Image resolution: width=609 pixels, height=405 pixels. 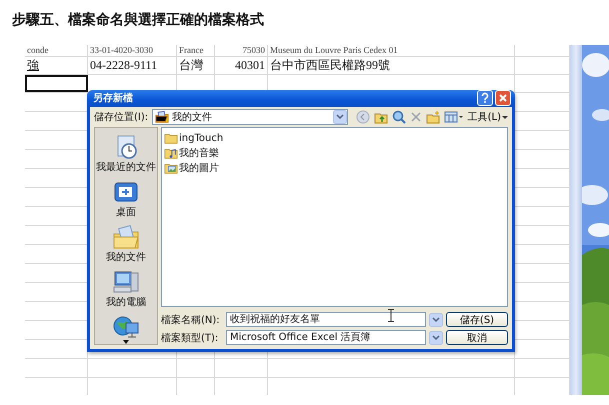 What do you see at coordinates (191, 168) in the screenshot?
I see `file-item: 我的圖片` at bounding box center [191, 168].